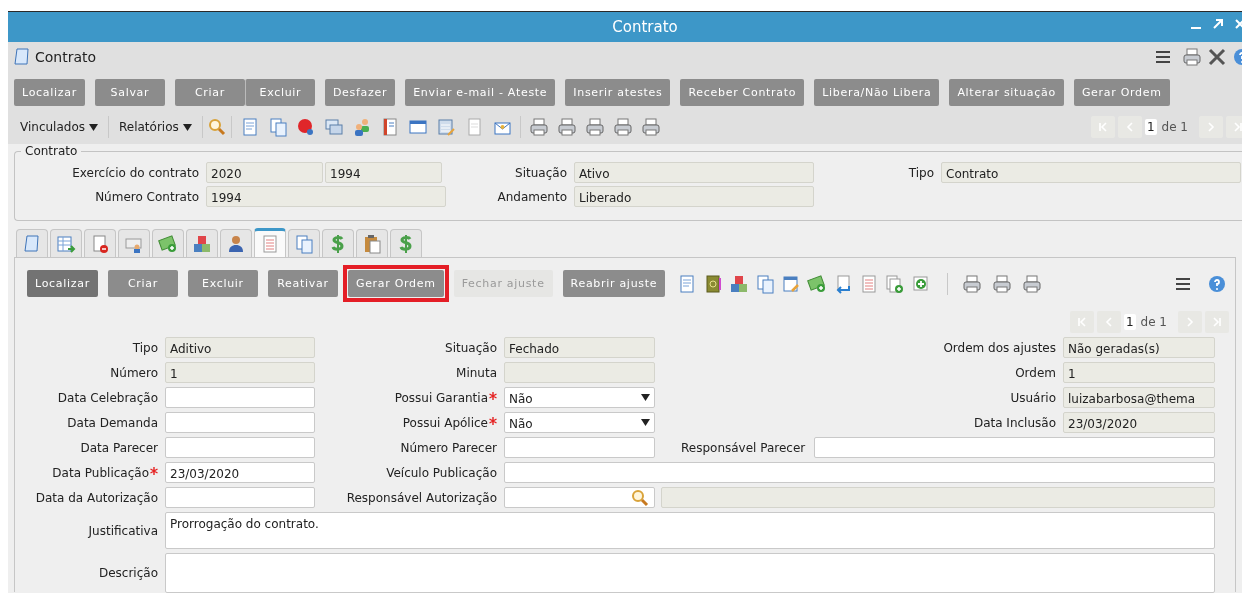  I want to click on field-label: Número Parecer, so click(448, 447).